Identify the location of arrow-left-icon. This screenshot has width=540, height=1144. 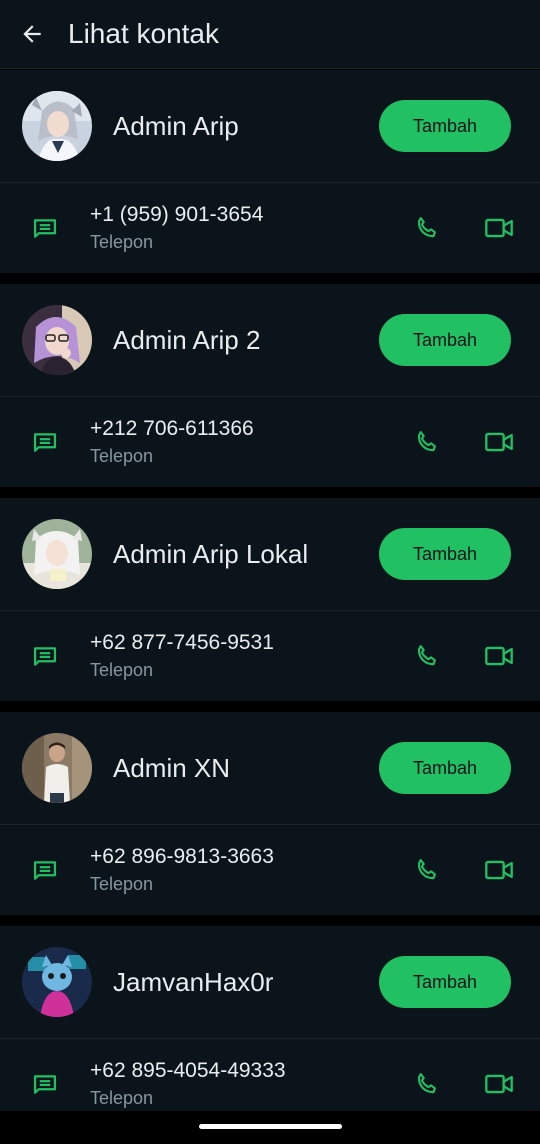
(32, 34).